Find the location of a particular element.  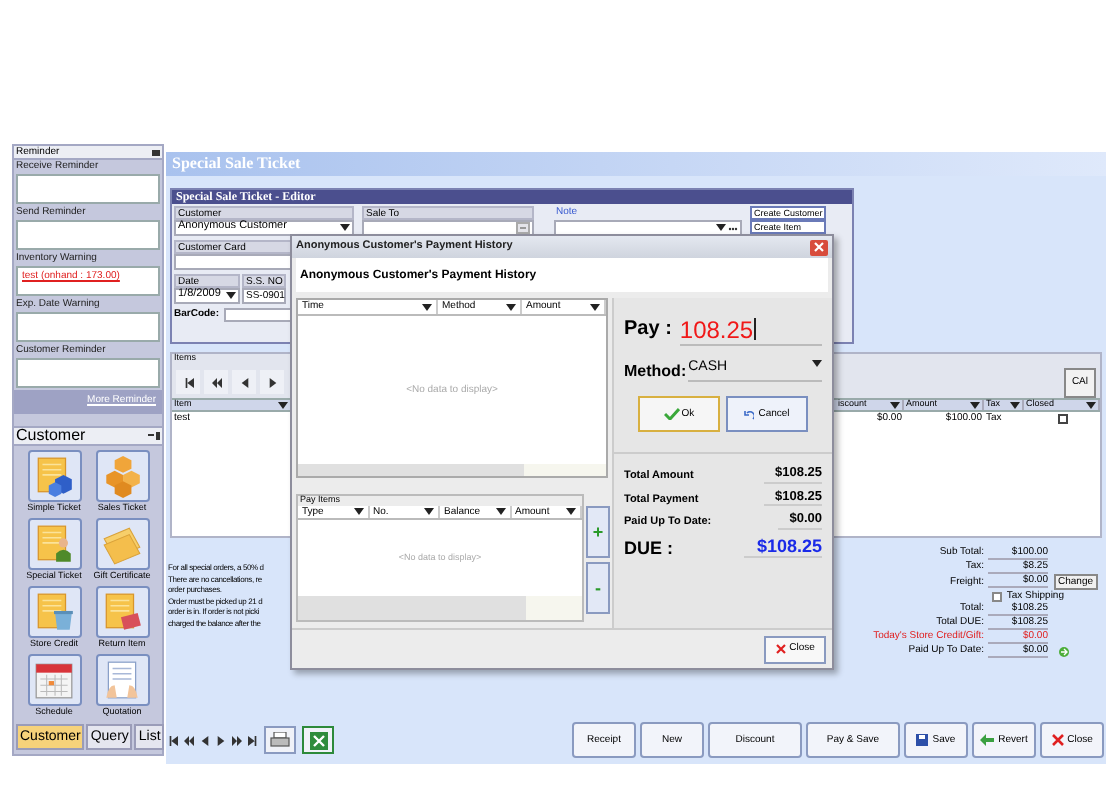

ellipsis-icon is located at coordinates (733, 228).